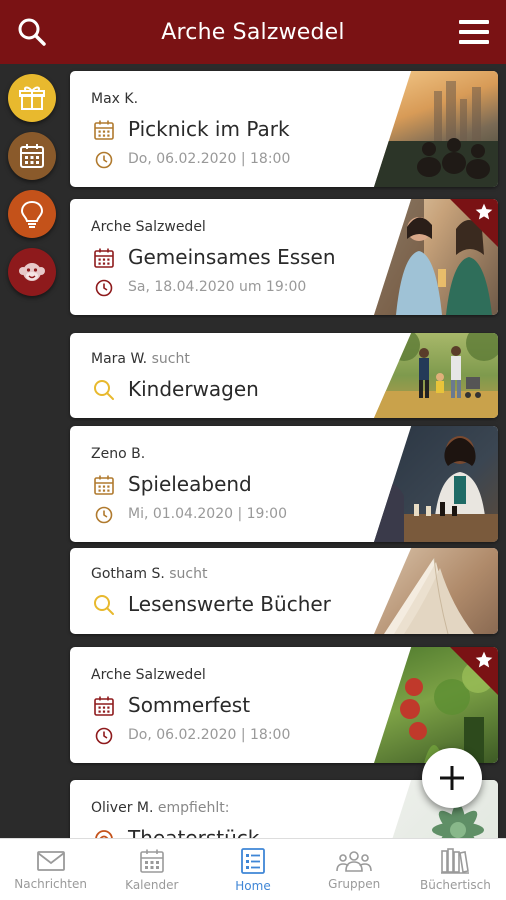 This screenshot has height=900, width=506. What do you see at coordinates (50, 883) in the screenshot?
I see `nav-label: Nachrichten` at bounding box center [50, 883].